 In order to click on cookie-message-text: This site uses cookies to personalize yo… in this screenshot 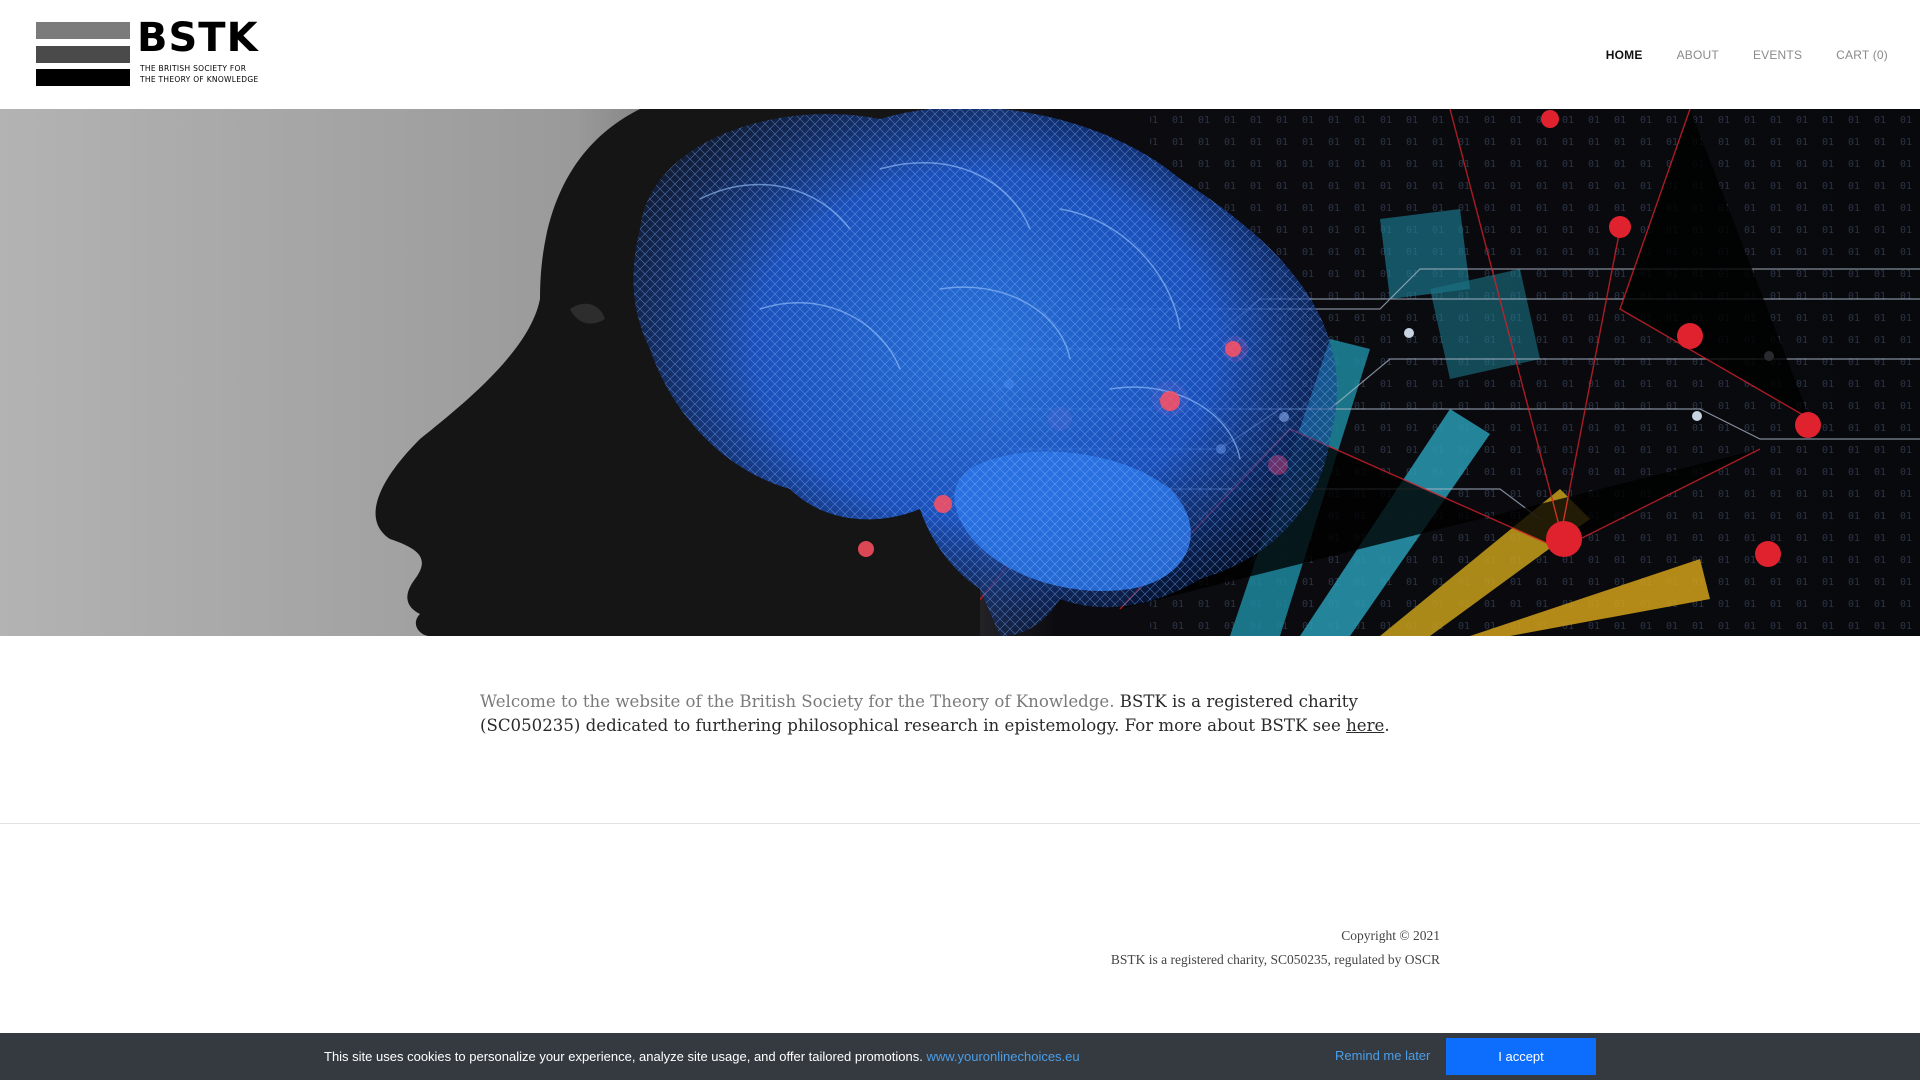, I will do `click(625, 1056)`.